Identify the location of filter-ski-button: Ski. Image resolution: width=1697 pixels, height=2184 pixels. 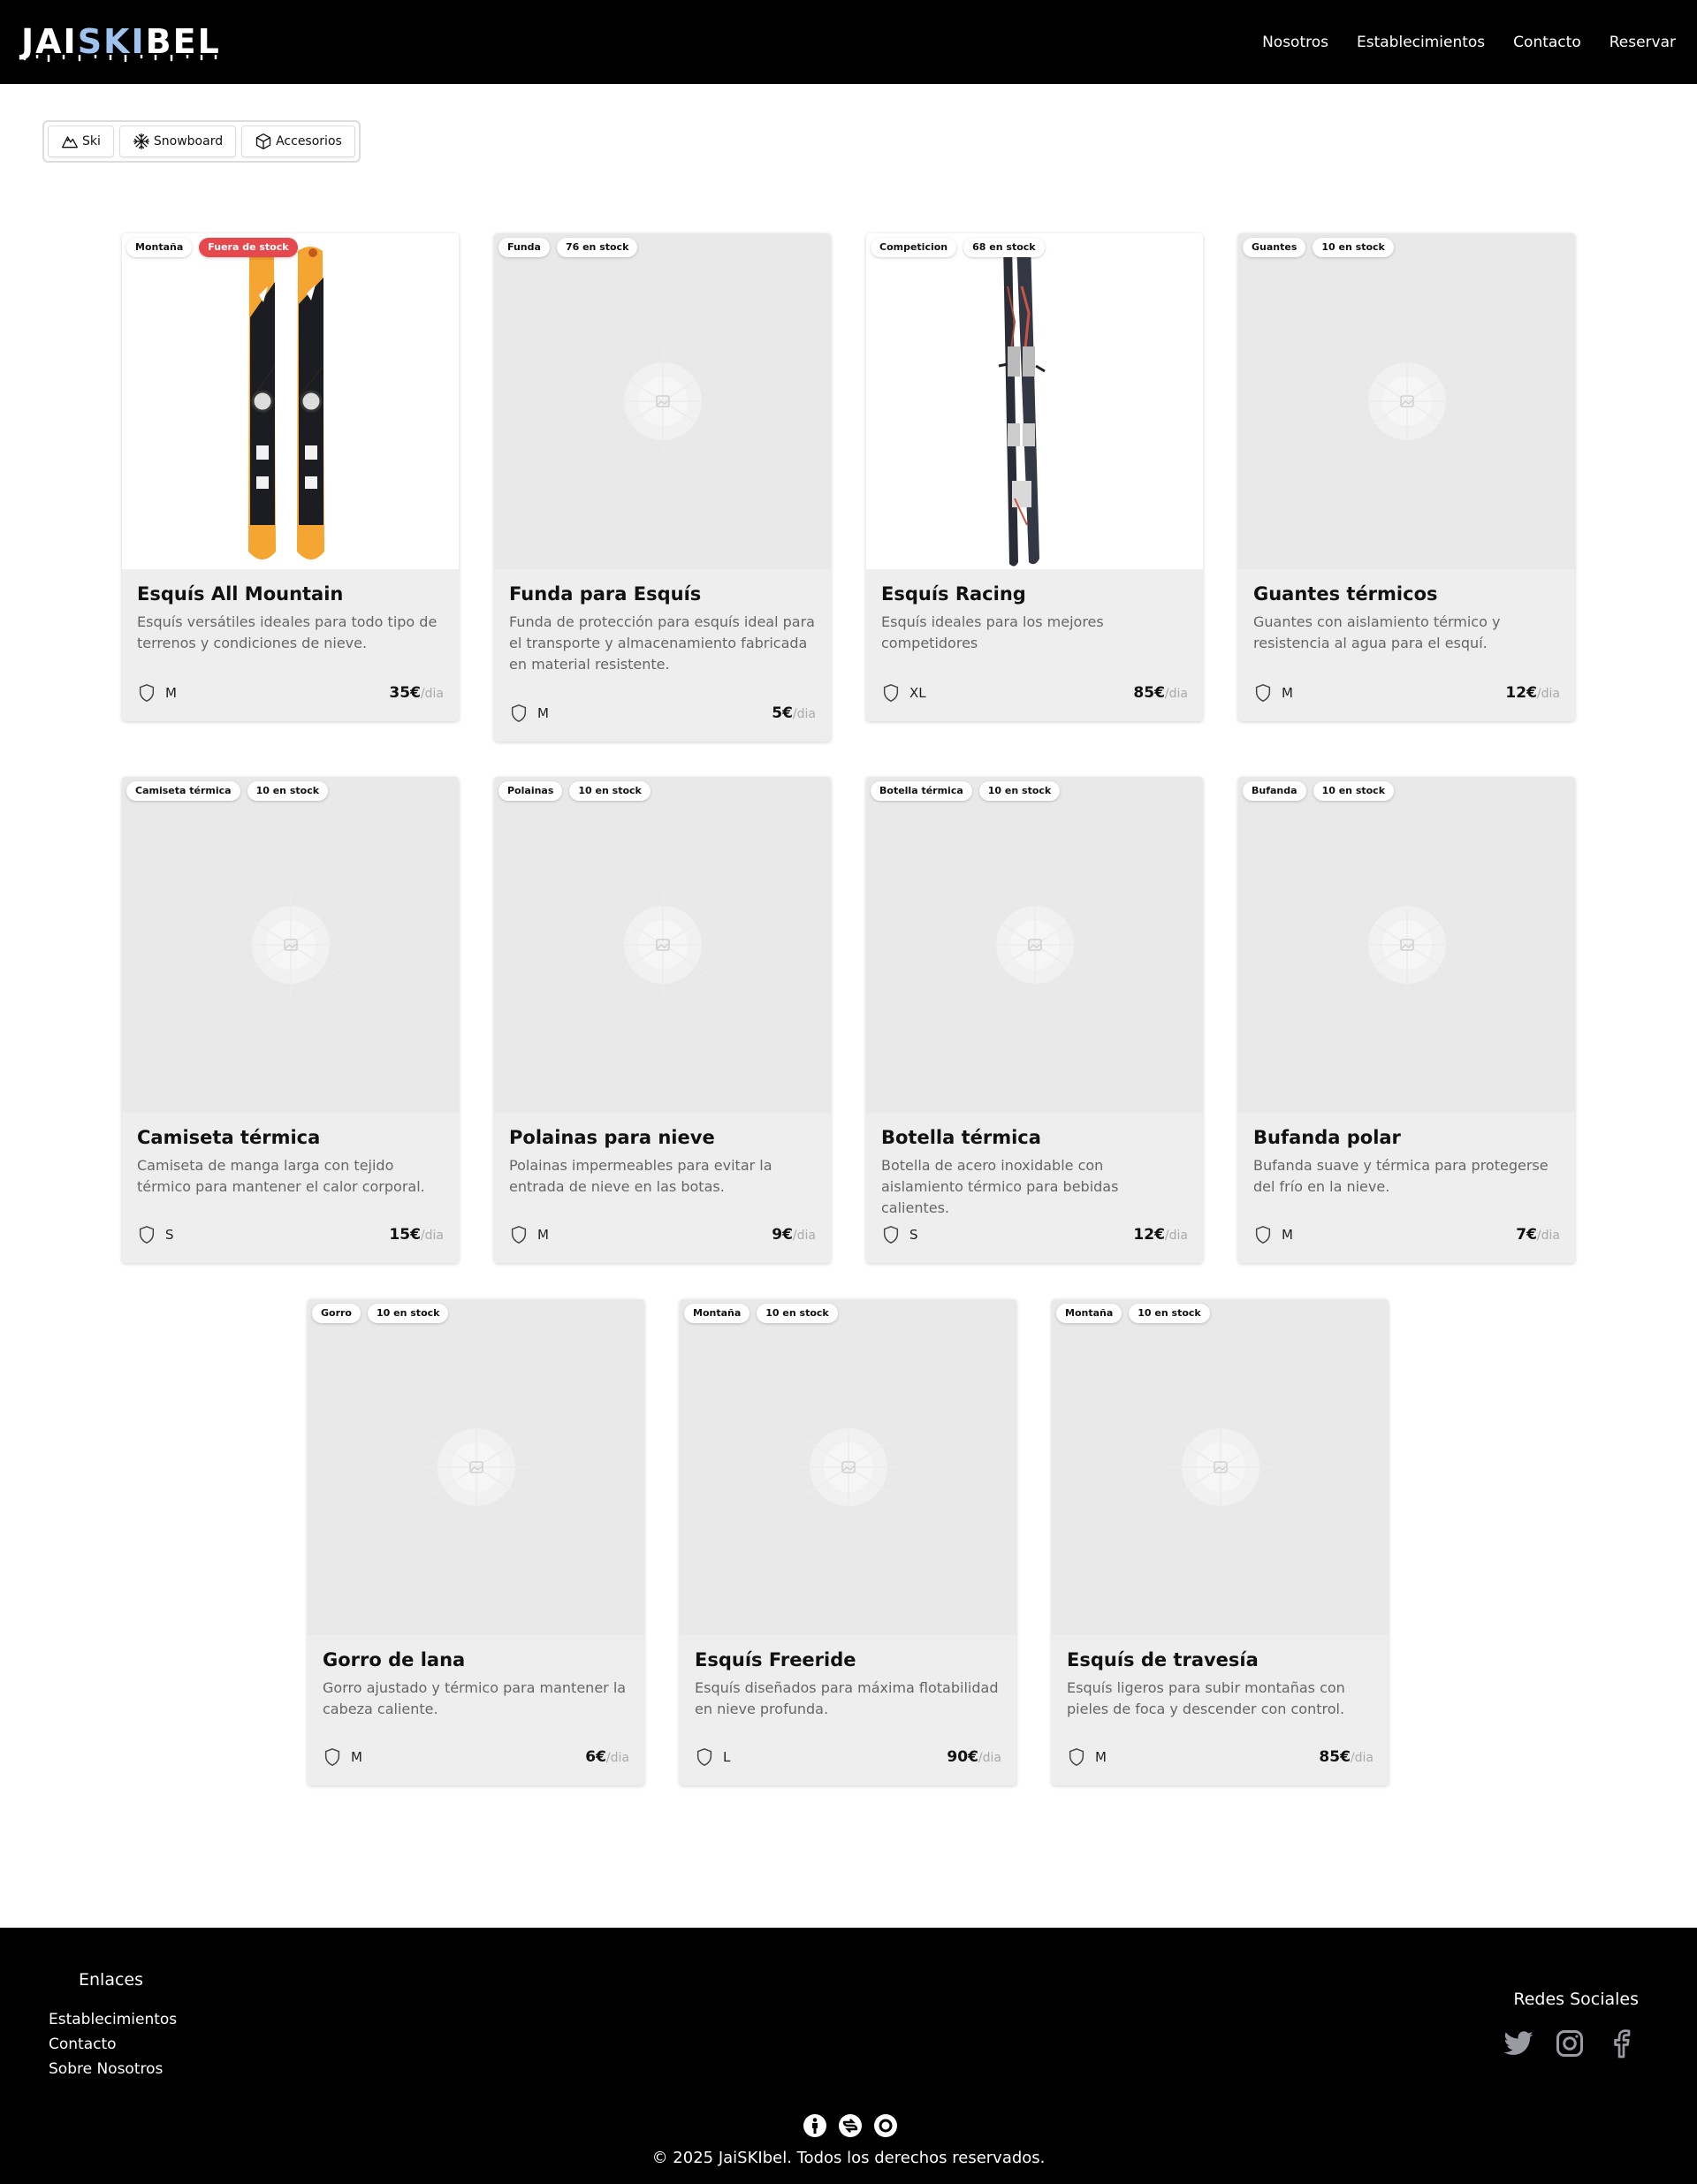
(81, 141).